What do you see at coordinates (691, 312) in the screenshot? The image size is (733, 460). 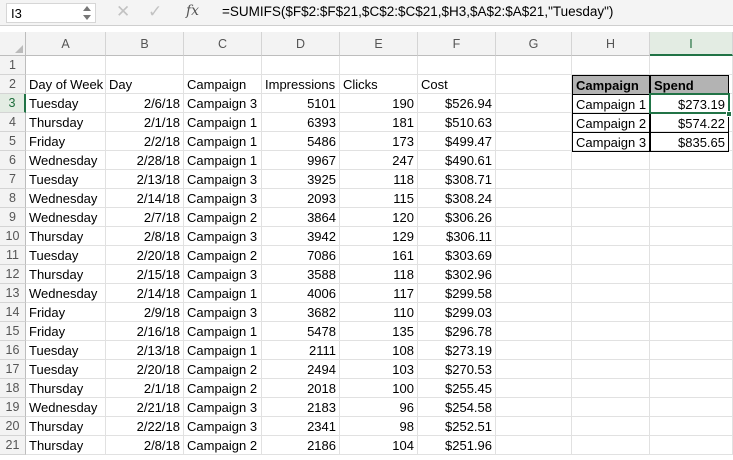 I see `cell-i14` at bounding box center [691, 312].